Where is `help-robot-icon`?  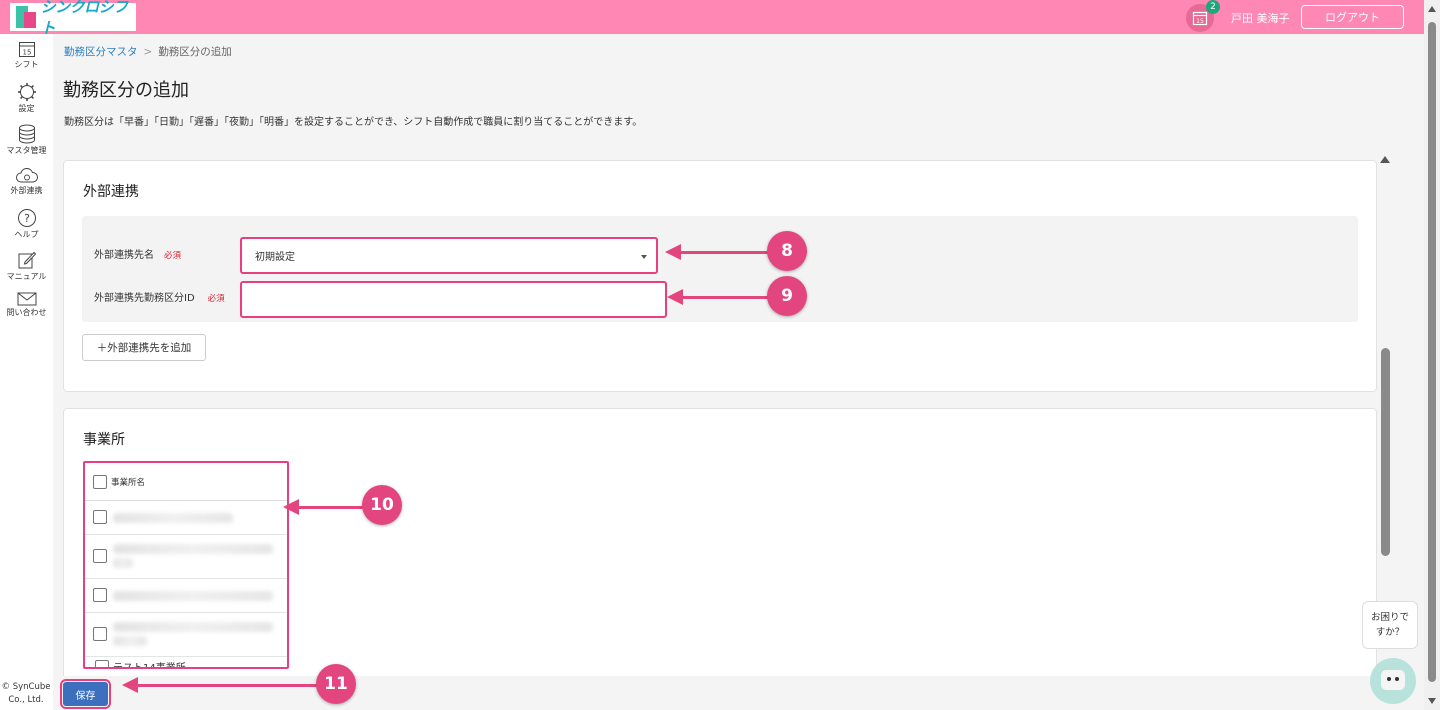
help-robot-icon is located at coordinates (1393, 681).